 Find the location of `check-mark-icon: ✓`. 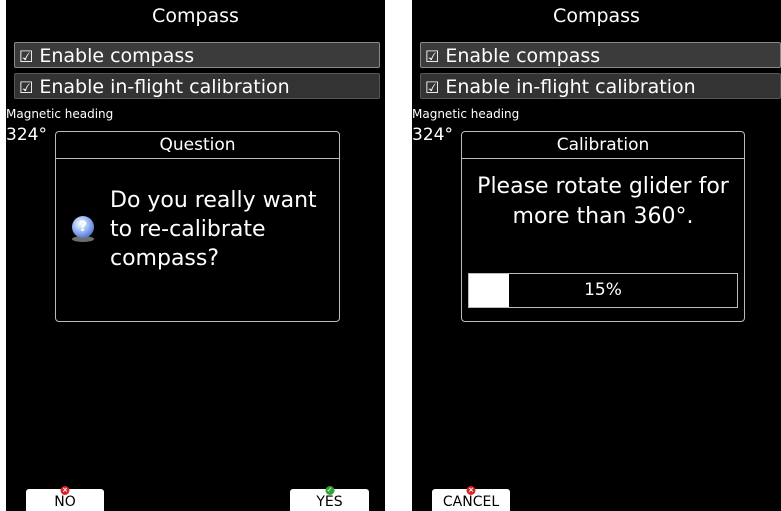

check-mark-icon: ✓ is located at coordinates (329, 490).